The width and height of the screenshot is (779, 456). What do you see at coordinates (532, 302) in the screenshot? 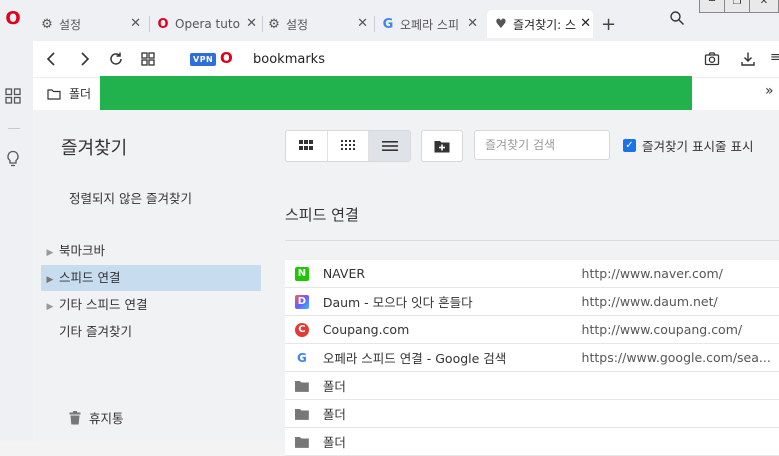
I see `list-item: D Daum - 모으다 잇다 흔들다 http://www.daum.net/` at bounding box center [532, 302].